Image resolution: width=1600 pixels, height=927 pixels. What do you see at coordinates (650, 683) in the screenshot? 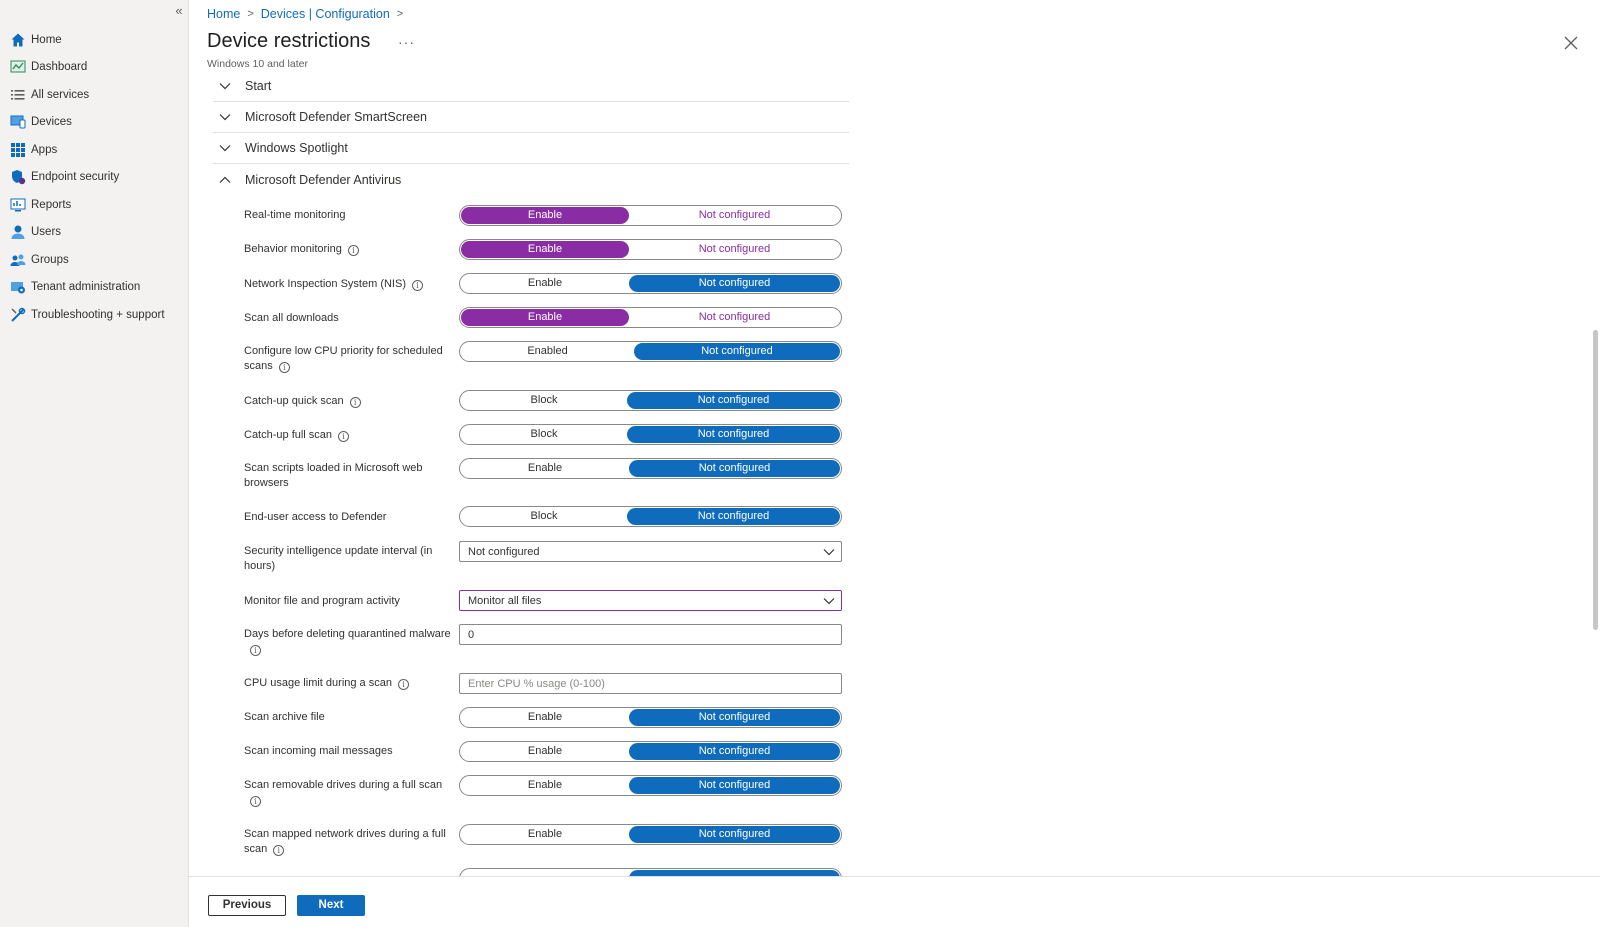
I see `cpu-usage-limit-input` at bounding box center [650, 683].